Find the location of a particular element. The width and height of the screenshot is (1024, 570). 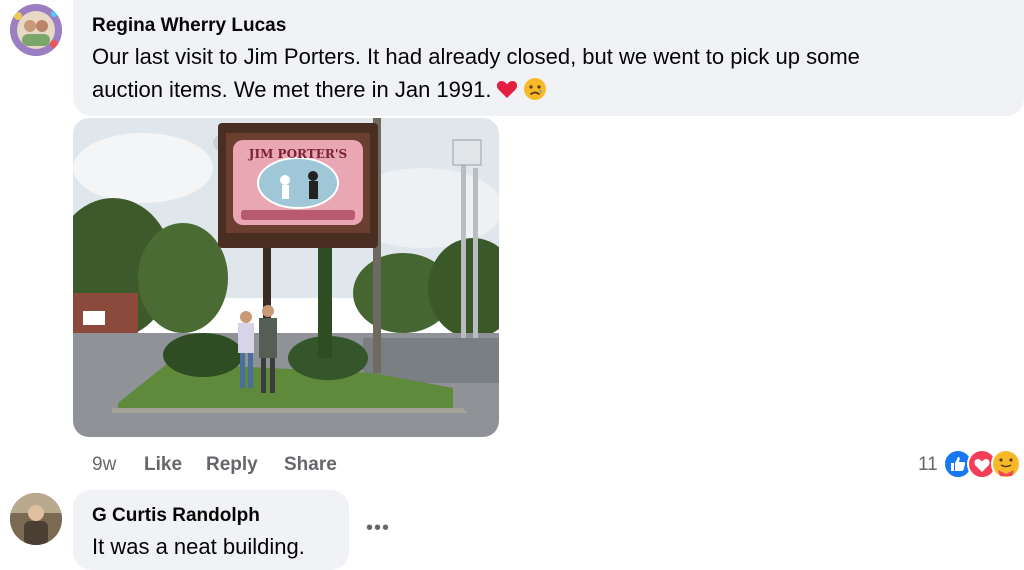

reactions-summary is located at coordinates (983, 464).